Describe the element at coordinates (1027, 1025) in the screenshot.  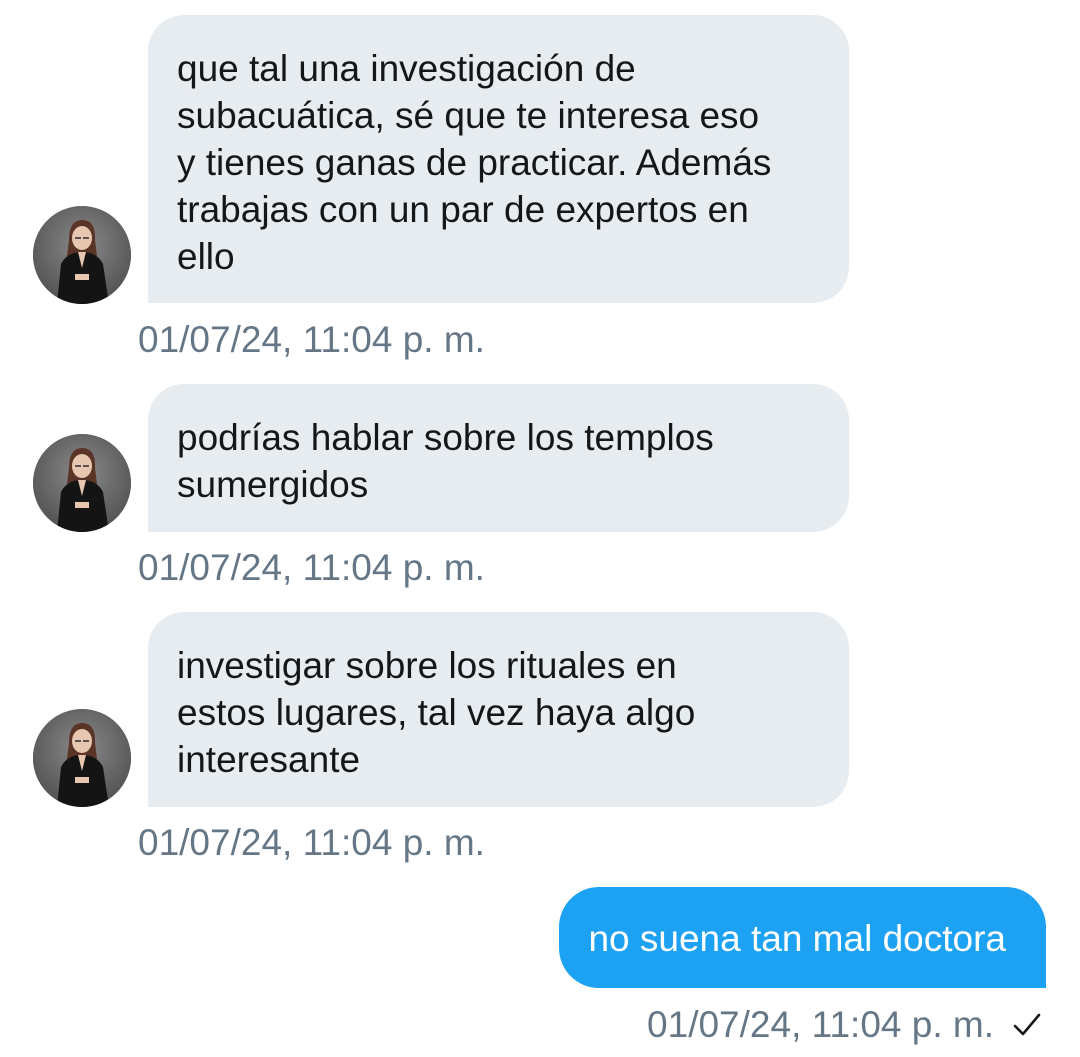
I see `check-icon` at that location.